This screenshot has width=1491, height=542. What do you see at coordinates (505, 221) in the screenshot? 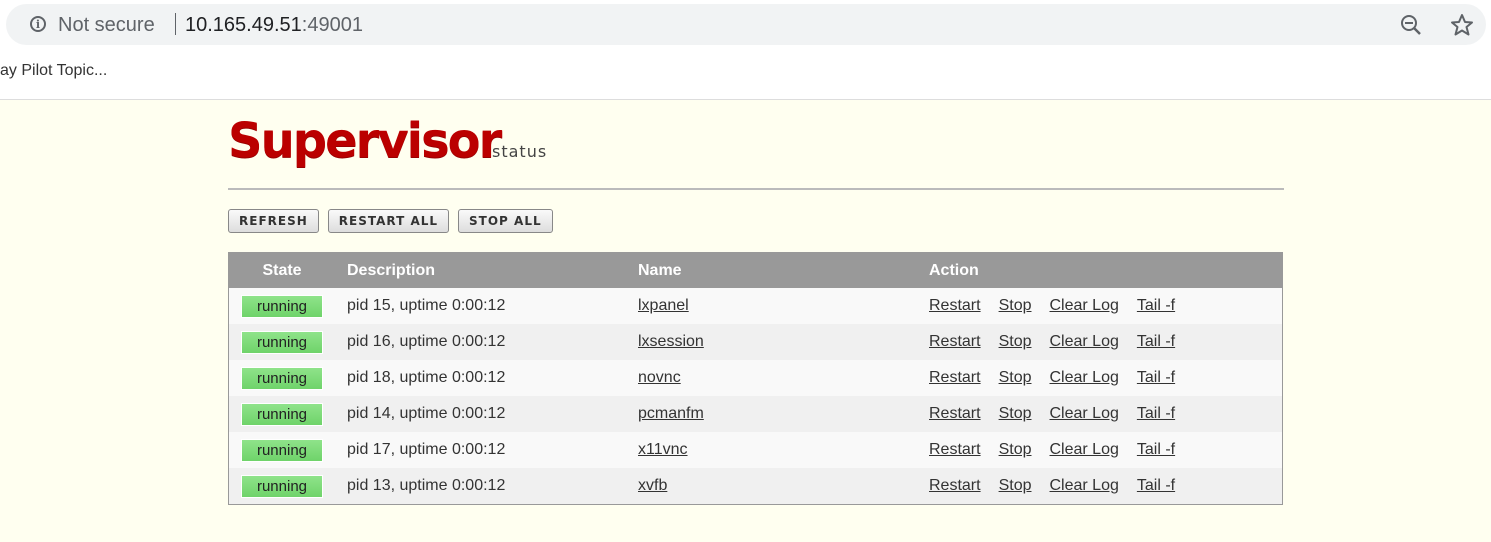
I see `stop-all-button: STOP ALL` at bounding box center [505, 221].